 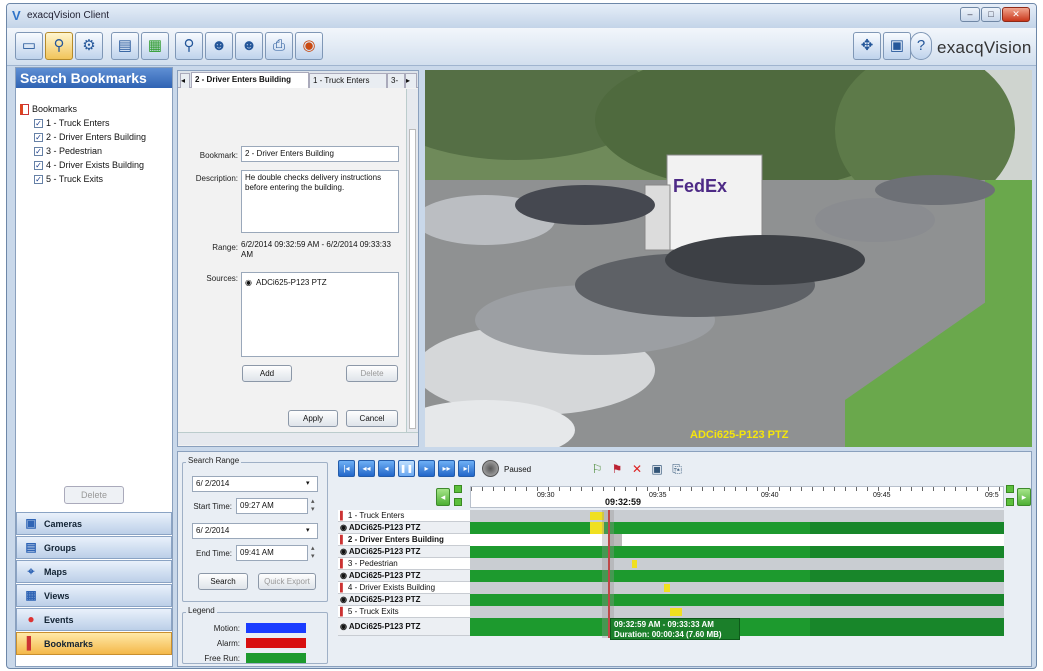 I want to click on timeline-bookmark-row: ▌ 4 - Driver Exists Building, so click(x=404, y=588).